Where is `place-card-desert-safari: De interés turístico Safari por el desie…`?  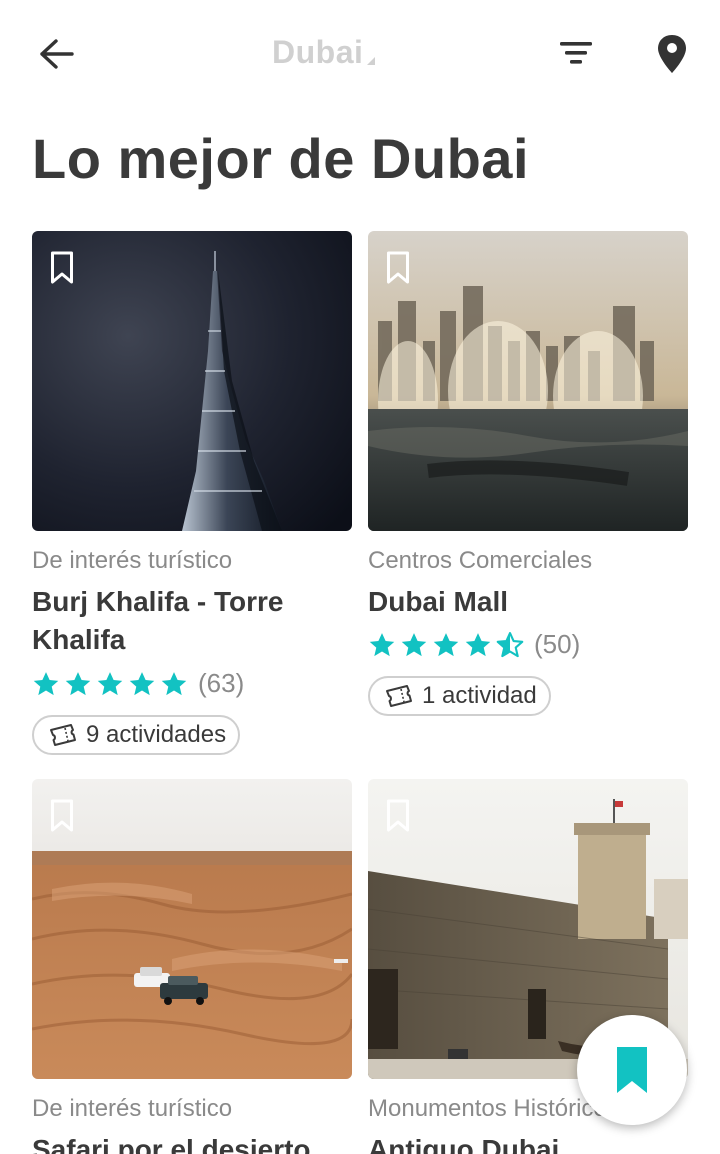 place-card-desert-safari: De interés turístico Safari por el desie… is located at coordinates (192, 966).